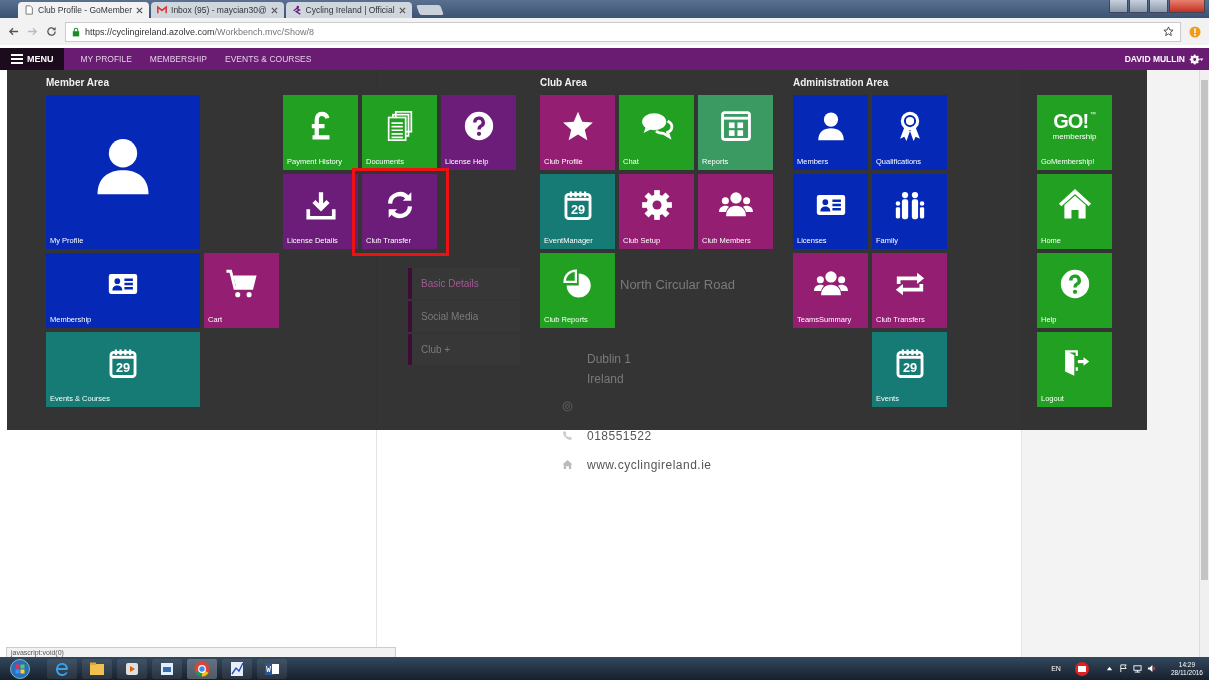 This screenshot has height=680, width=1209. Describe the element at coordinates (106, 59) in the screenshot. I see `nav-link: MY PROFILE` at that location.